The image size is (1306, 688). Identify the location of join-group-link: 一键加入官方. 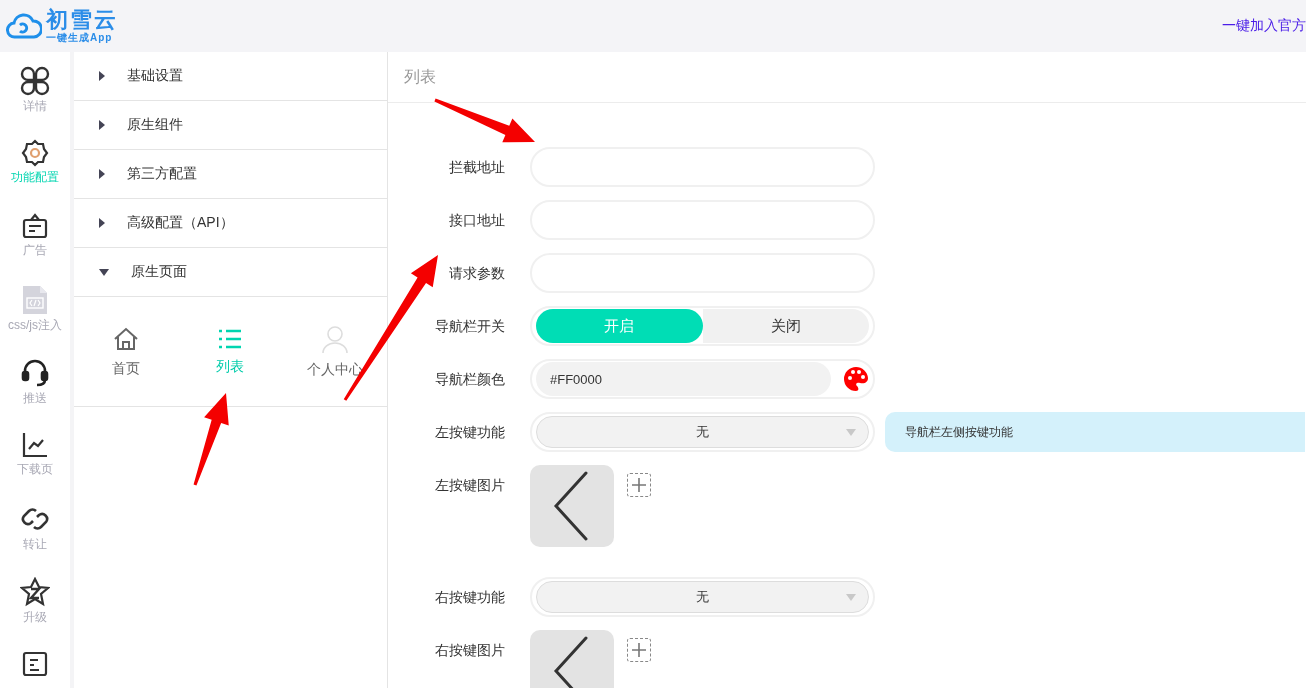
(1264, 26).